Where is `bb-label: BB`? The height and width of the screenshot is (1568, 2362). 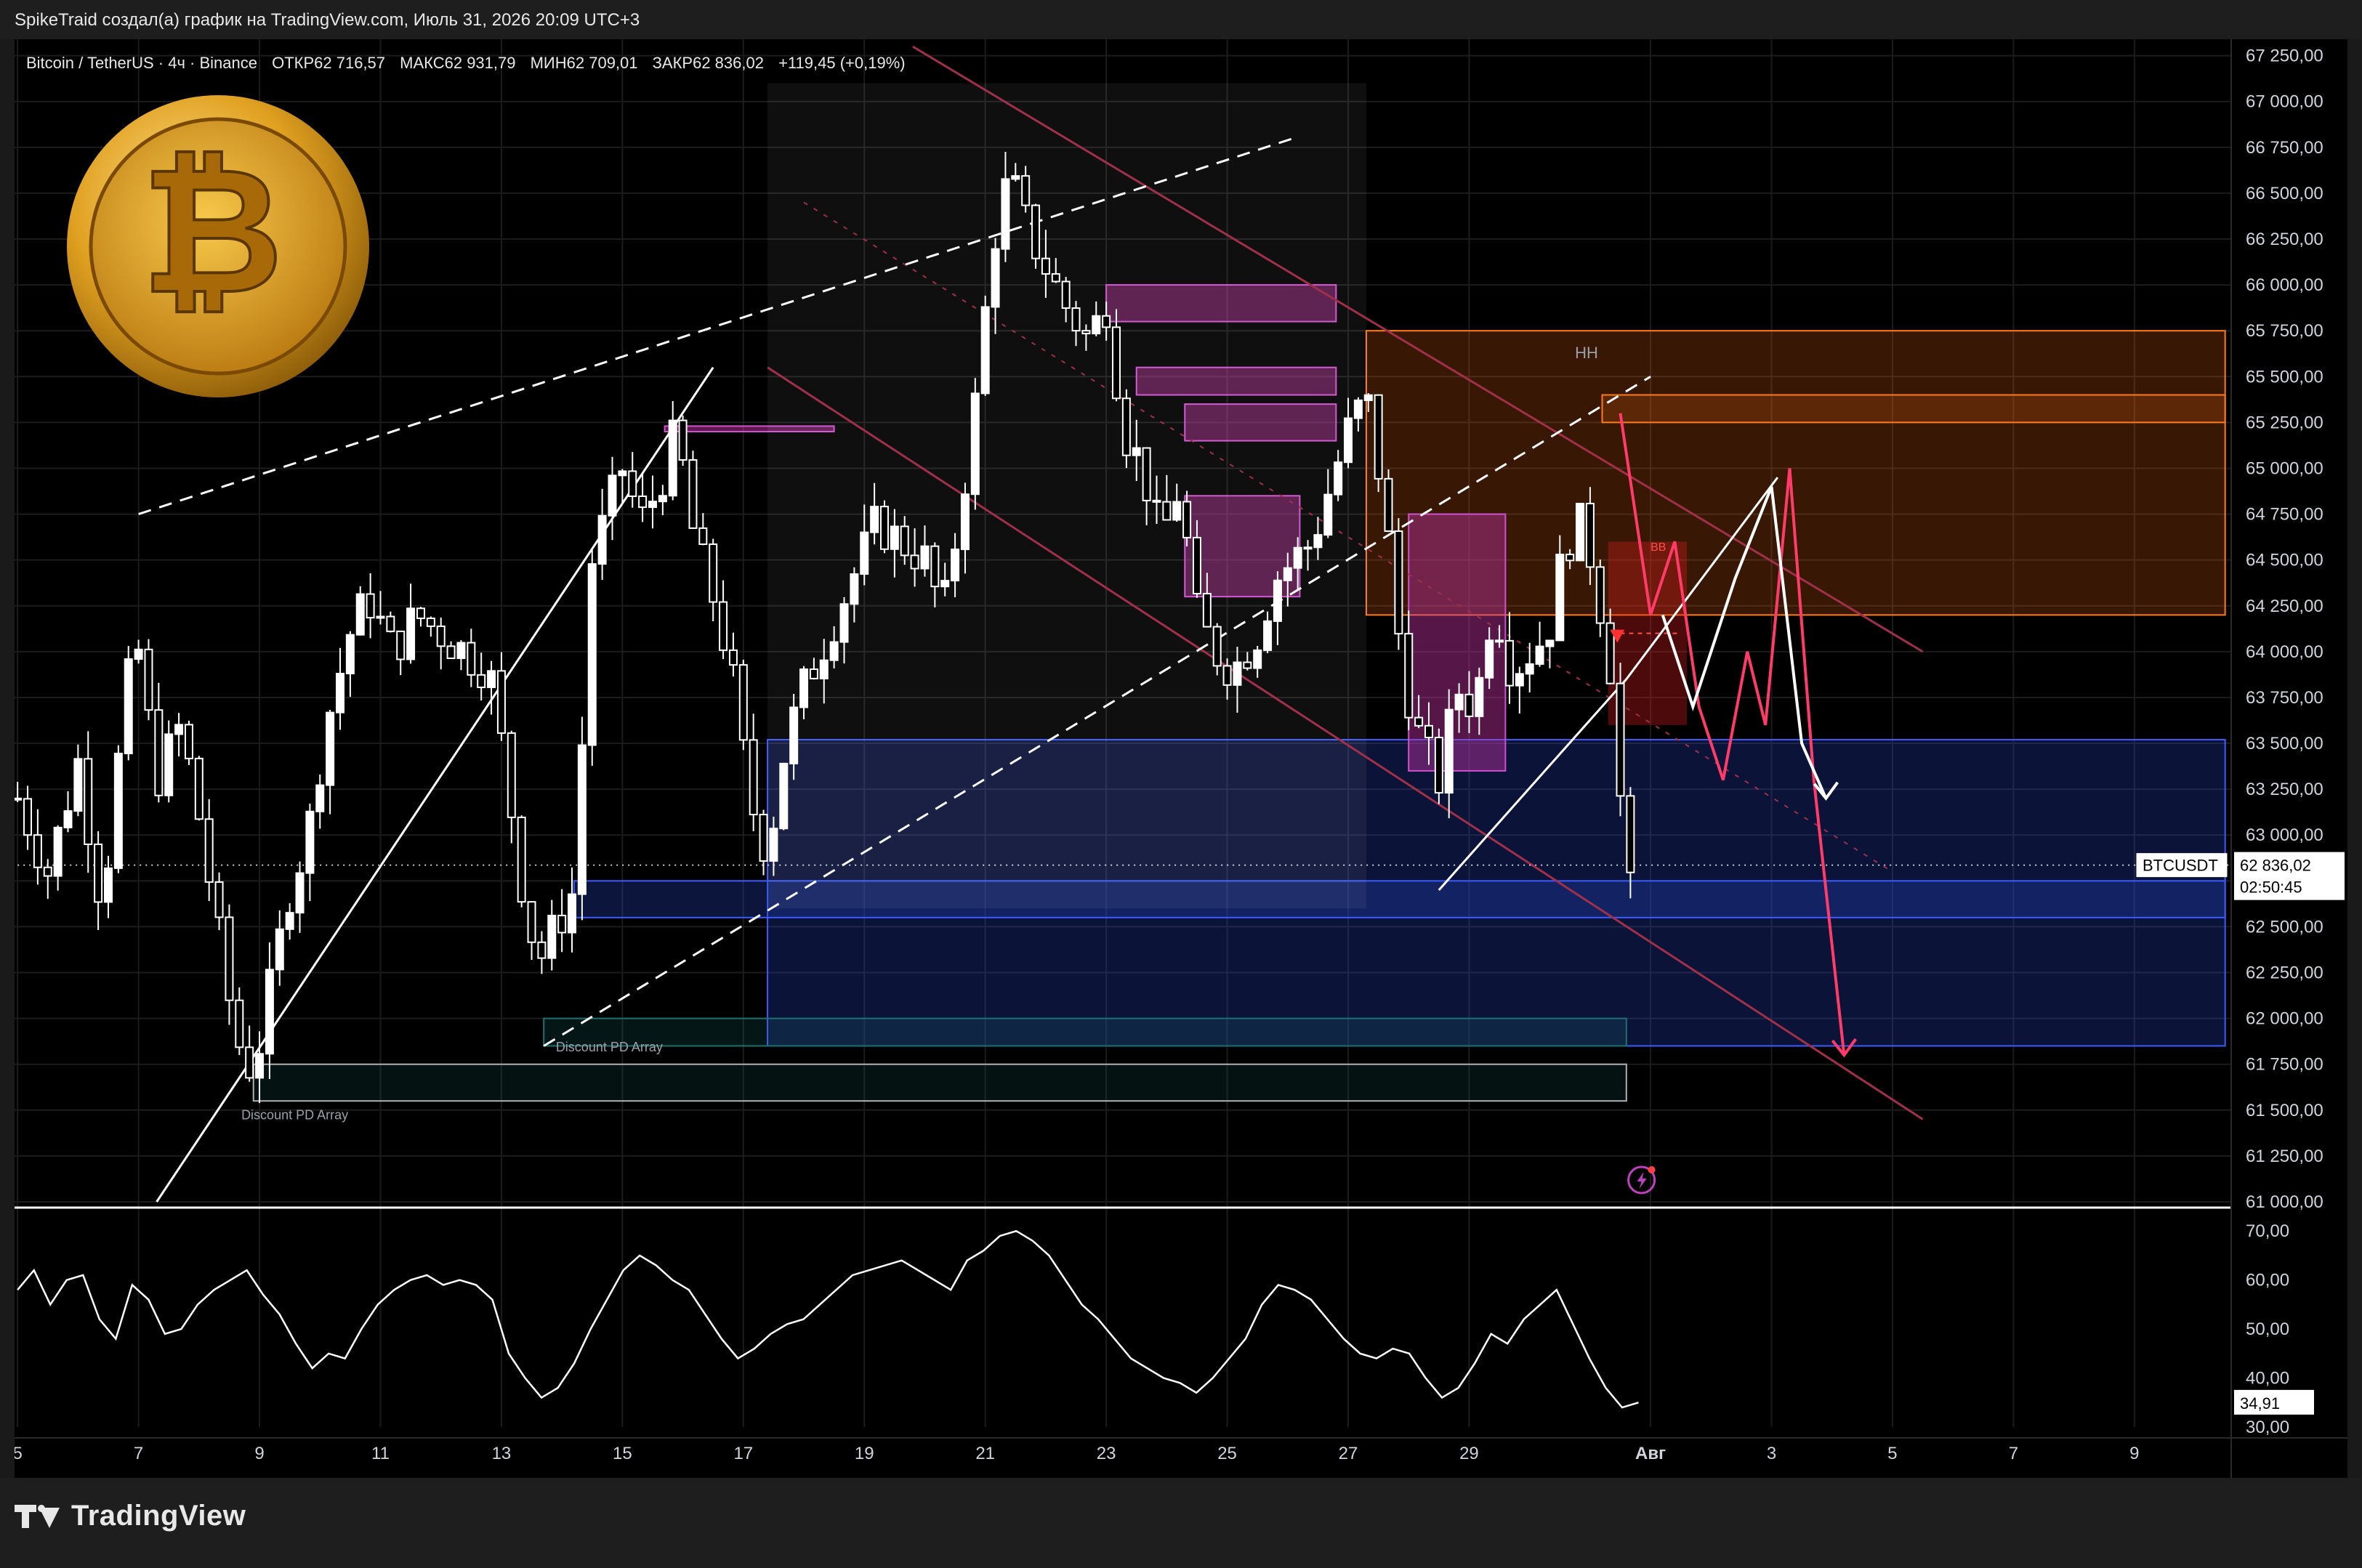
bb-label: BB is located at coordinates (1658, 547).